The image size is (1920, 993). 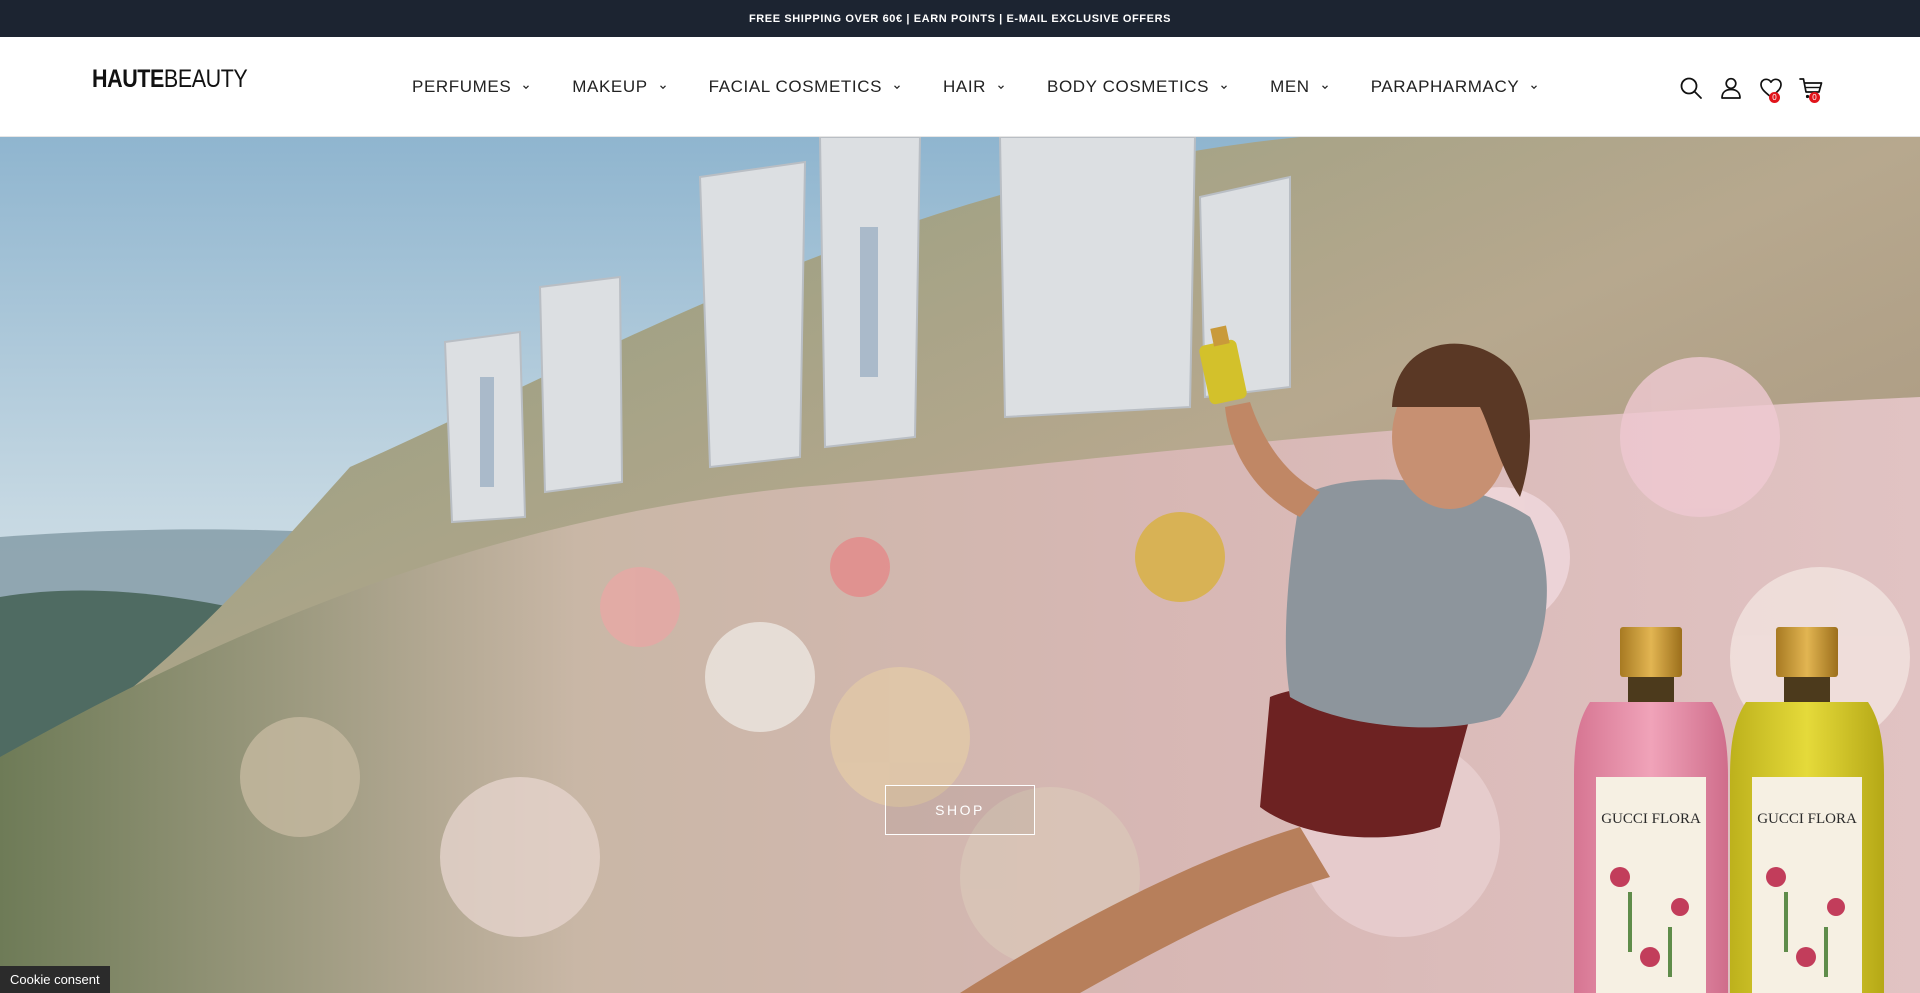 I want to click on cookie-consent-button: Cookie consent, so click(x=55, y=979).